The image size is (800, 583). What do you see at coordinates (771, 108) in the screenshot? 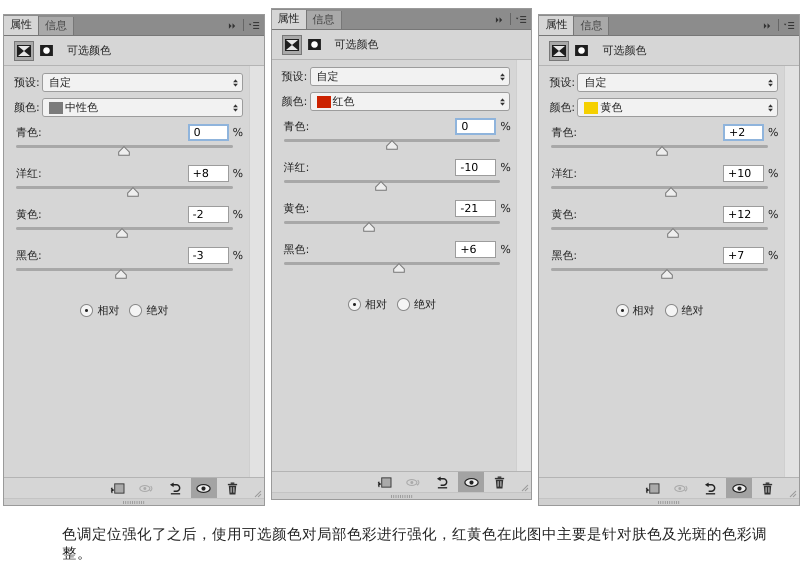
I see `updown-icon` at bounding box center [771, 108].